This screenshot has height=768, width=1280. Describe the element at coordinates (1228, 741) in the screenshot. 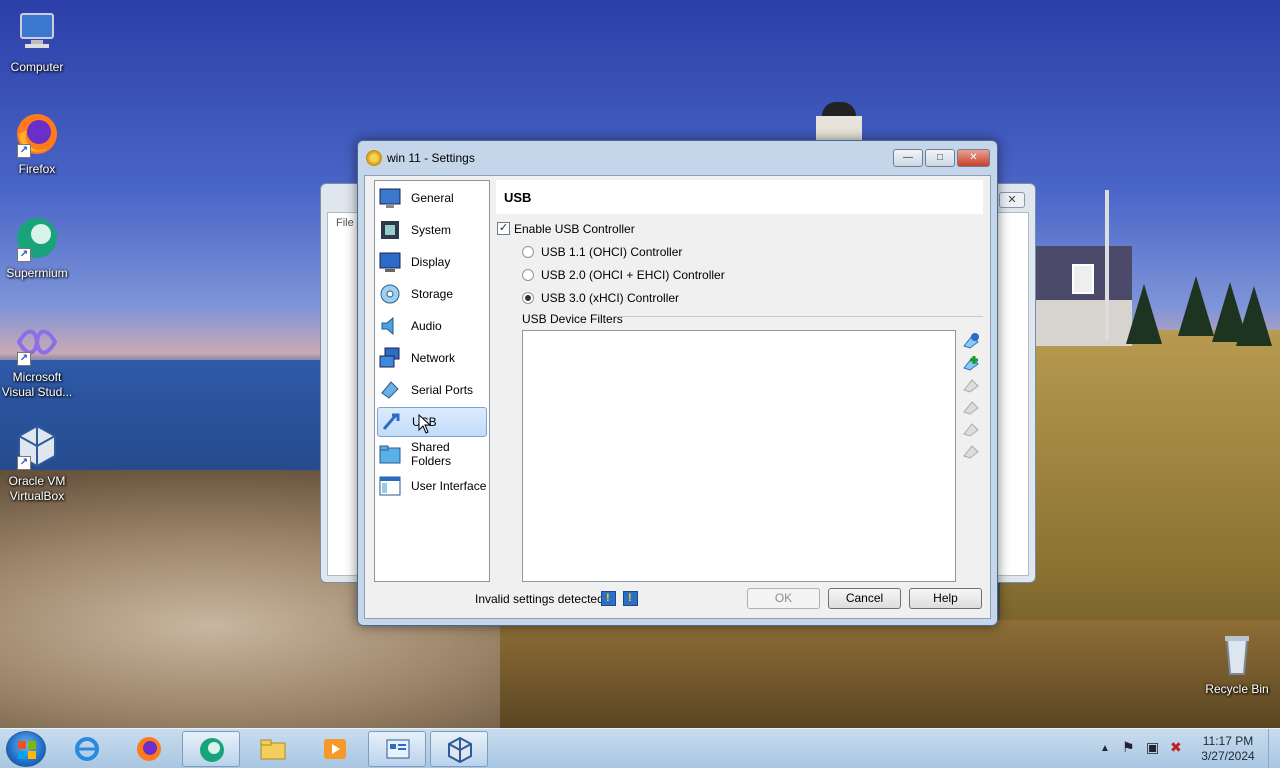

I see `clock-time: 11:17 PM` at that location.